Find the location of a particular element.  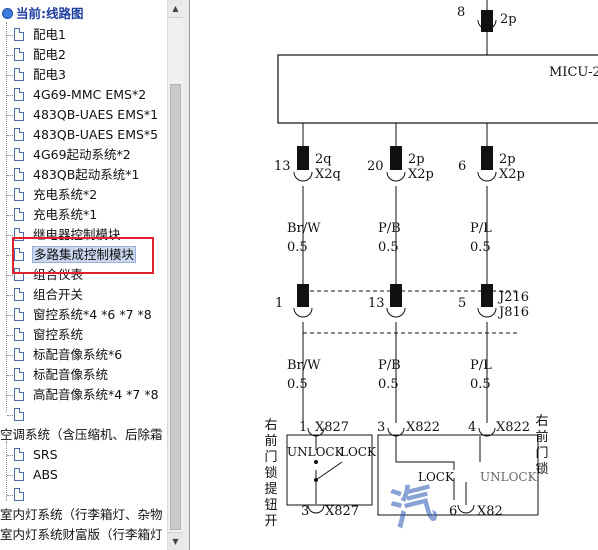

right-switch-name: 右前门锁 is located at coordinates (542, 445).